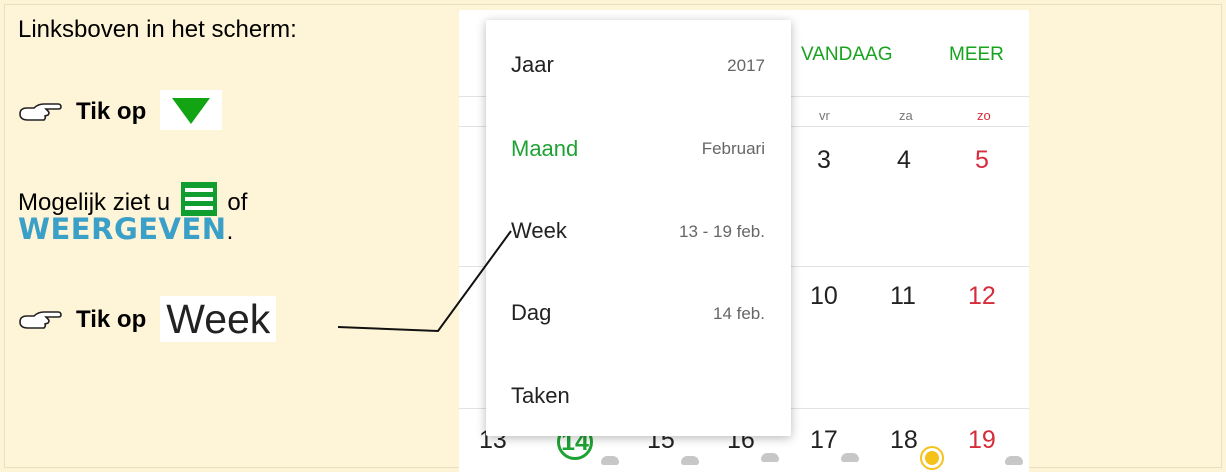  Describe the element at coordinates (638, 307) in the screenshot. I see `menu-item-day: Dag 14 feb.` at that location.